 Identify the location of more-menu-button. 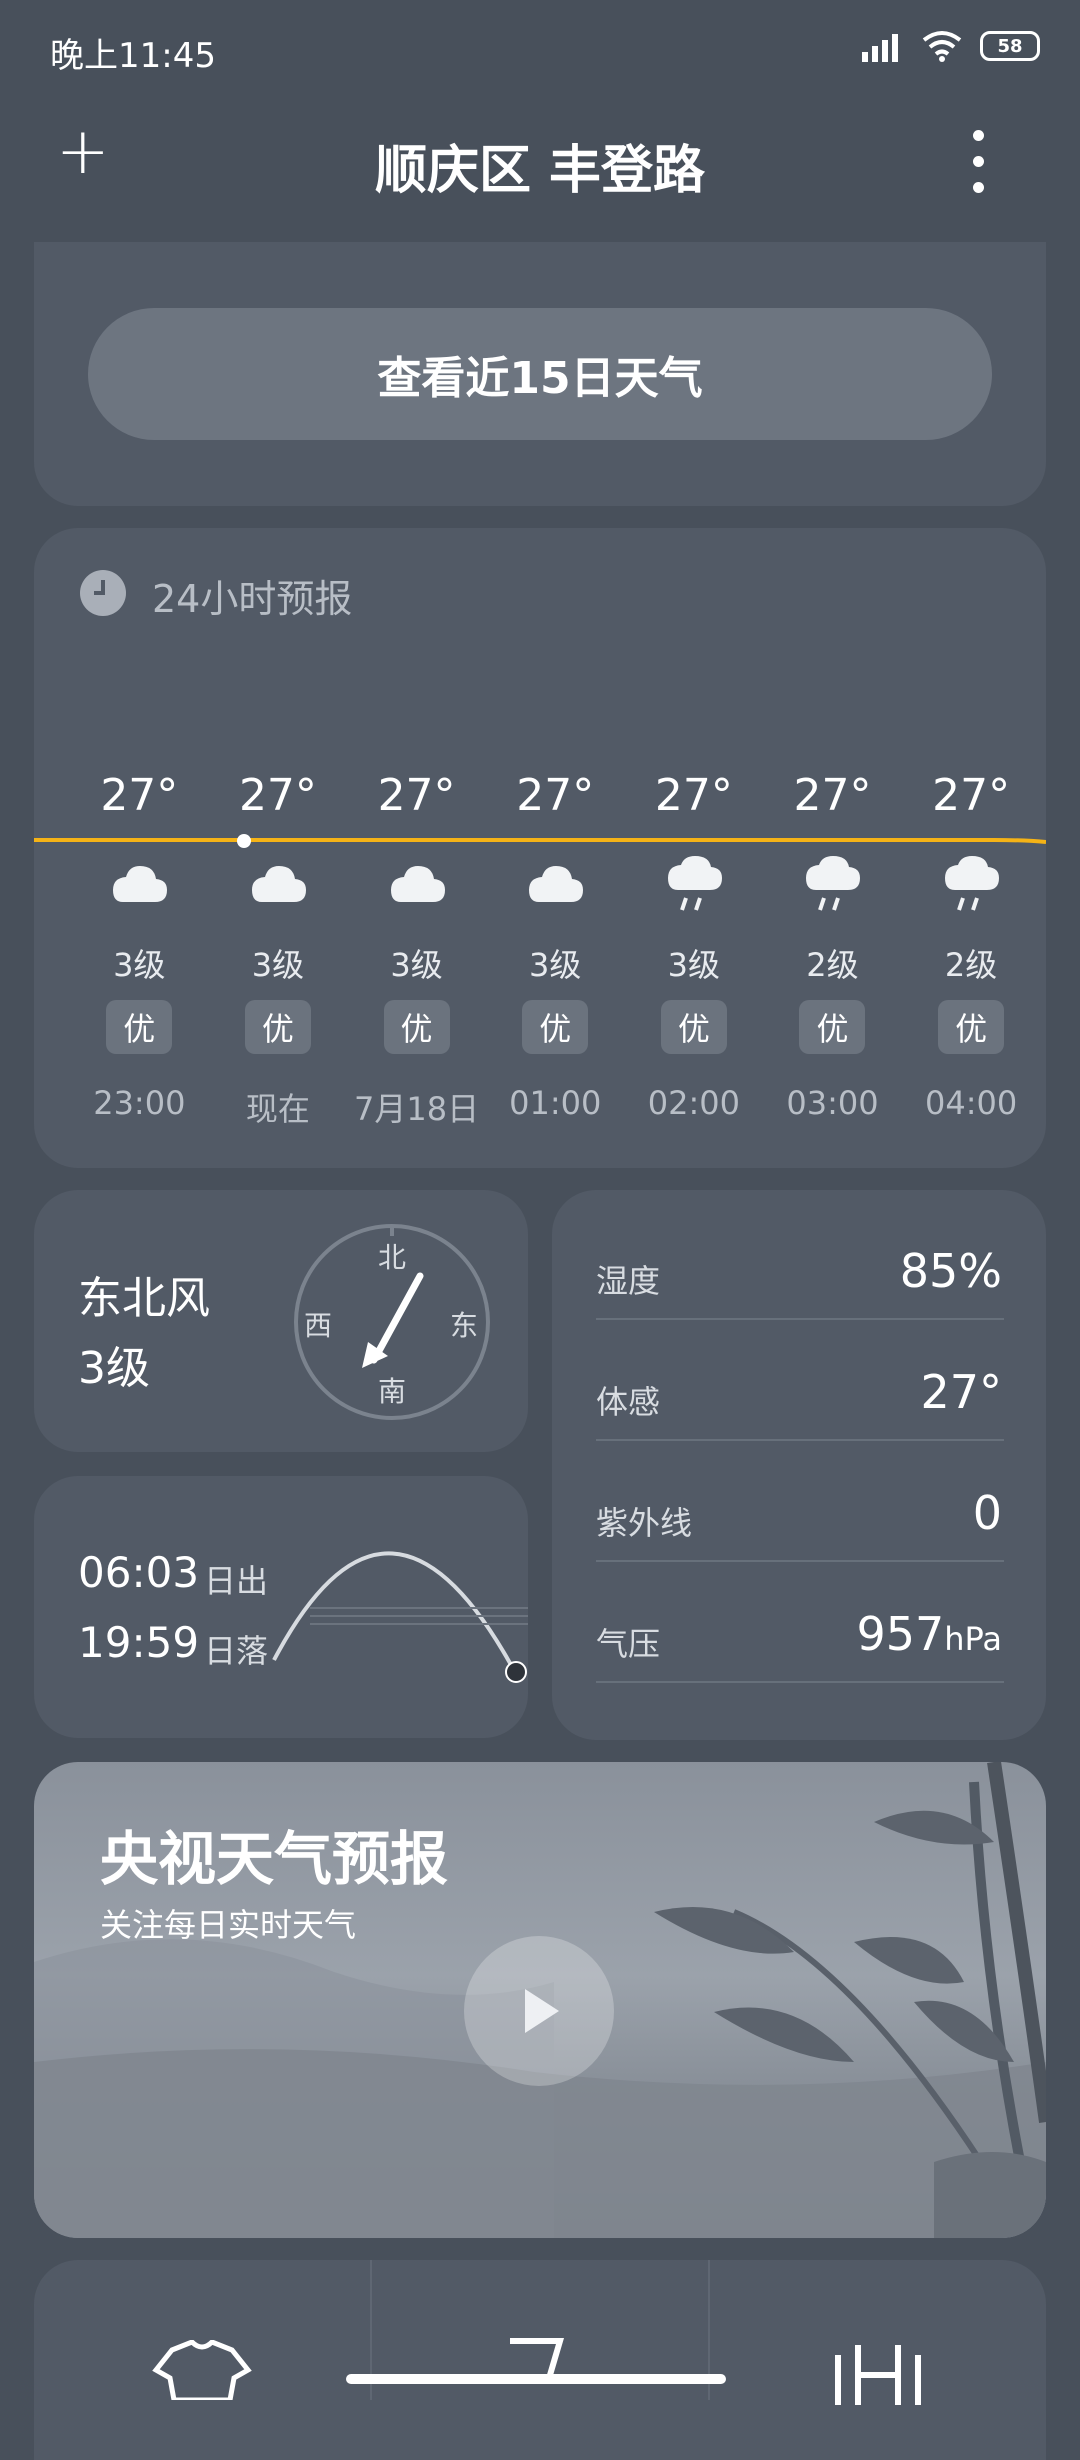
(978, 162).